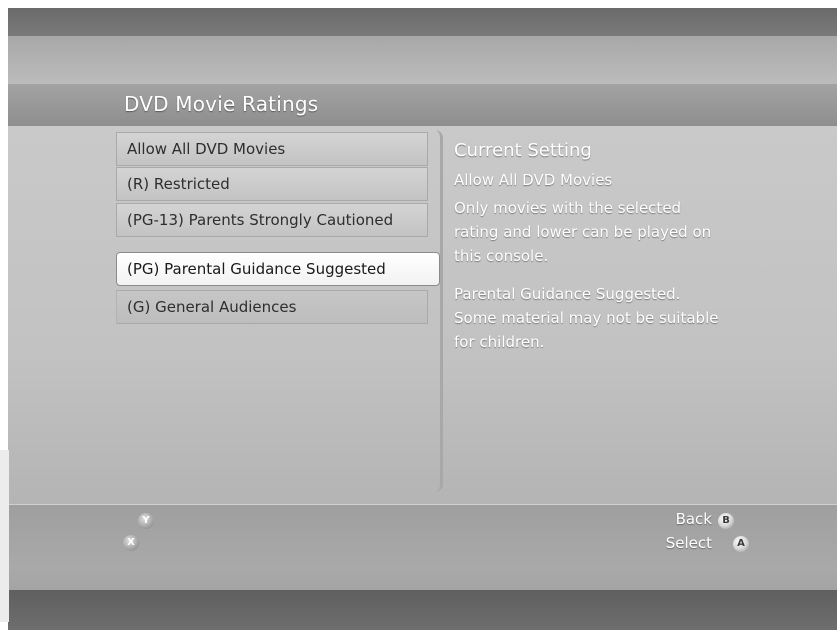 This screenshot has height=630, width=837. Describe the element at coordinates (4, 536) in the screenshot. I see `left-edge-highlight` at that location.